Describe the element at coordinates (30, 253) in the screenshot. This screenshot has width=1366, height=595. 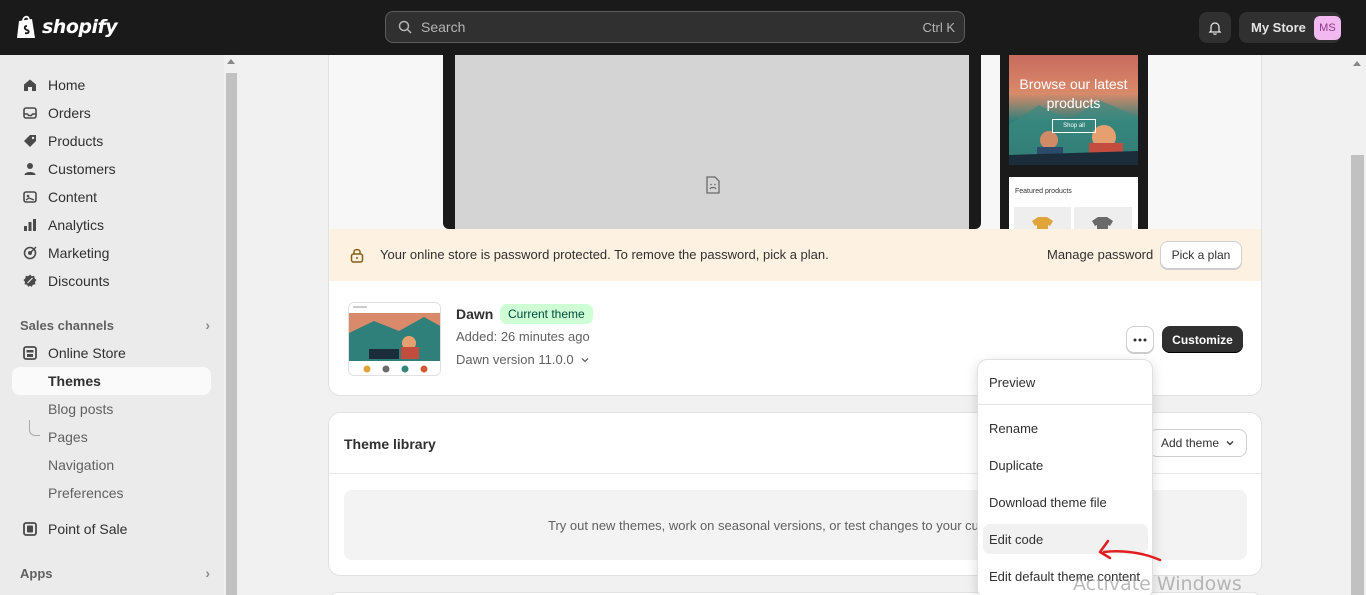
I see `target-icon` at that location.